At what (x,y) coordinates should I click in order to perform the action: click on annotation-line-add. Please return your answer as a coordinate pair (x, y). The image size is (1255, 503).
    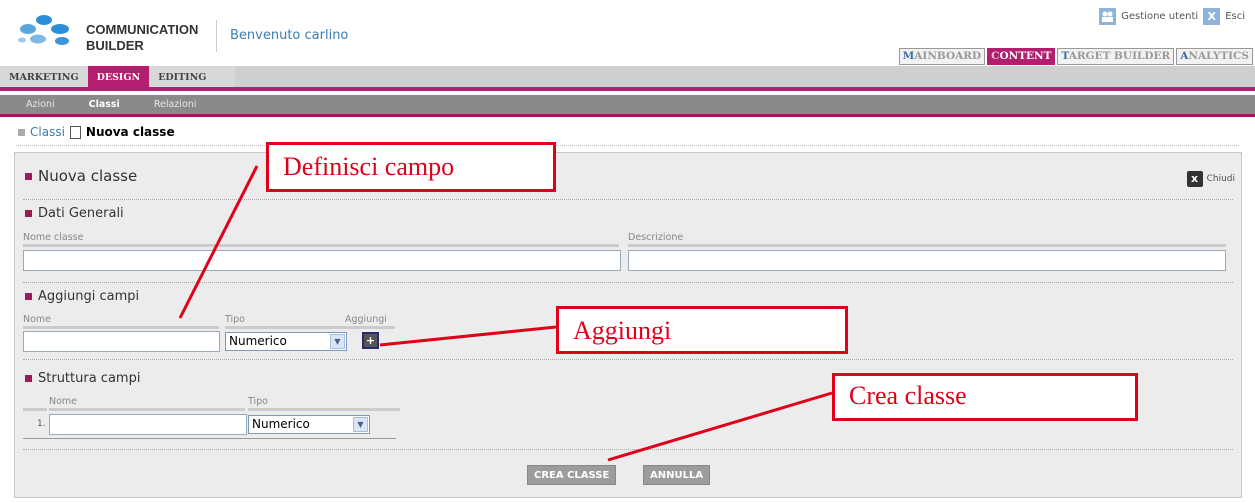
    Looking at the image, I should click on (468, 336).